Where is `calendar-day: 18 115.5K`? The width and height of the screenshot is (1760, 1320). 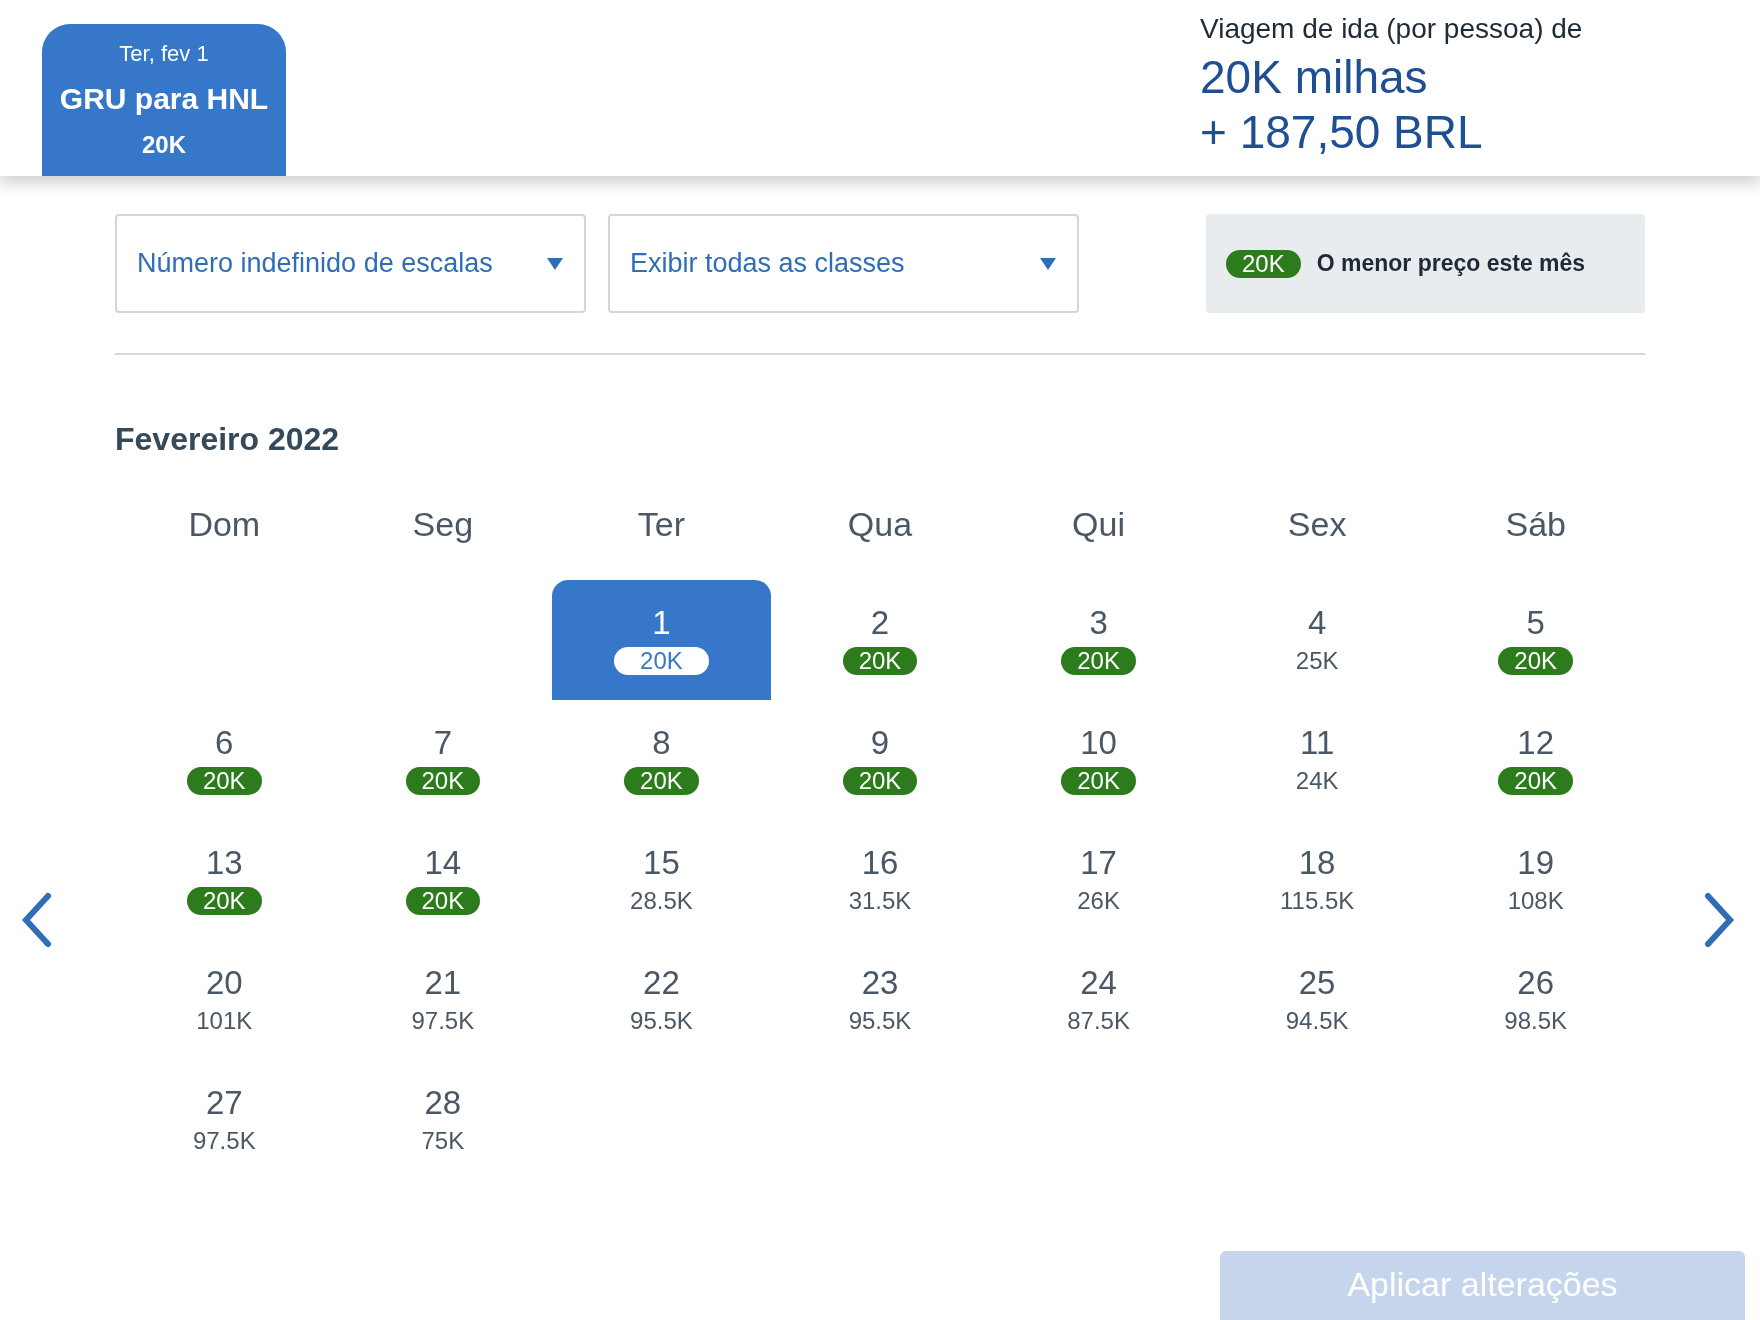 calendar-day: 18 115.5K is located at coordinates (1317, 880).